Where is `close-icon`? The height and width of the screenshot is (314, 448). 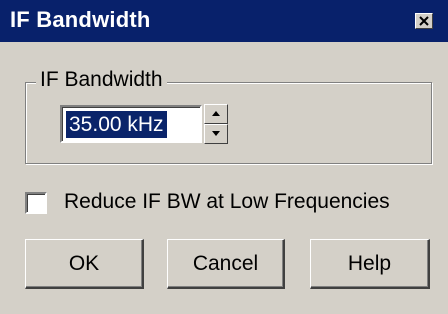
close-icon is located at coordinates (424, 21).